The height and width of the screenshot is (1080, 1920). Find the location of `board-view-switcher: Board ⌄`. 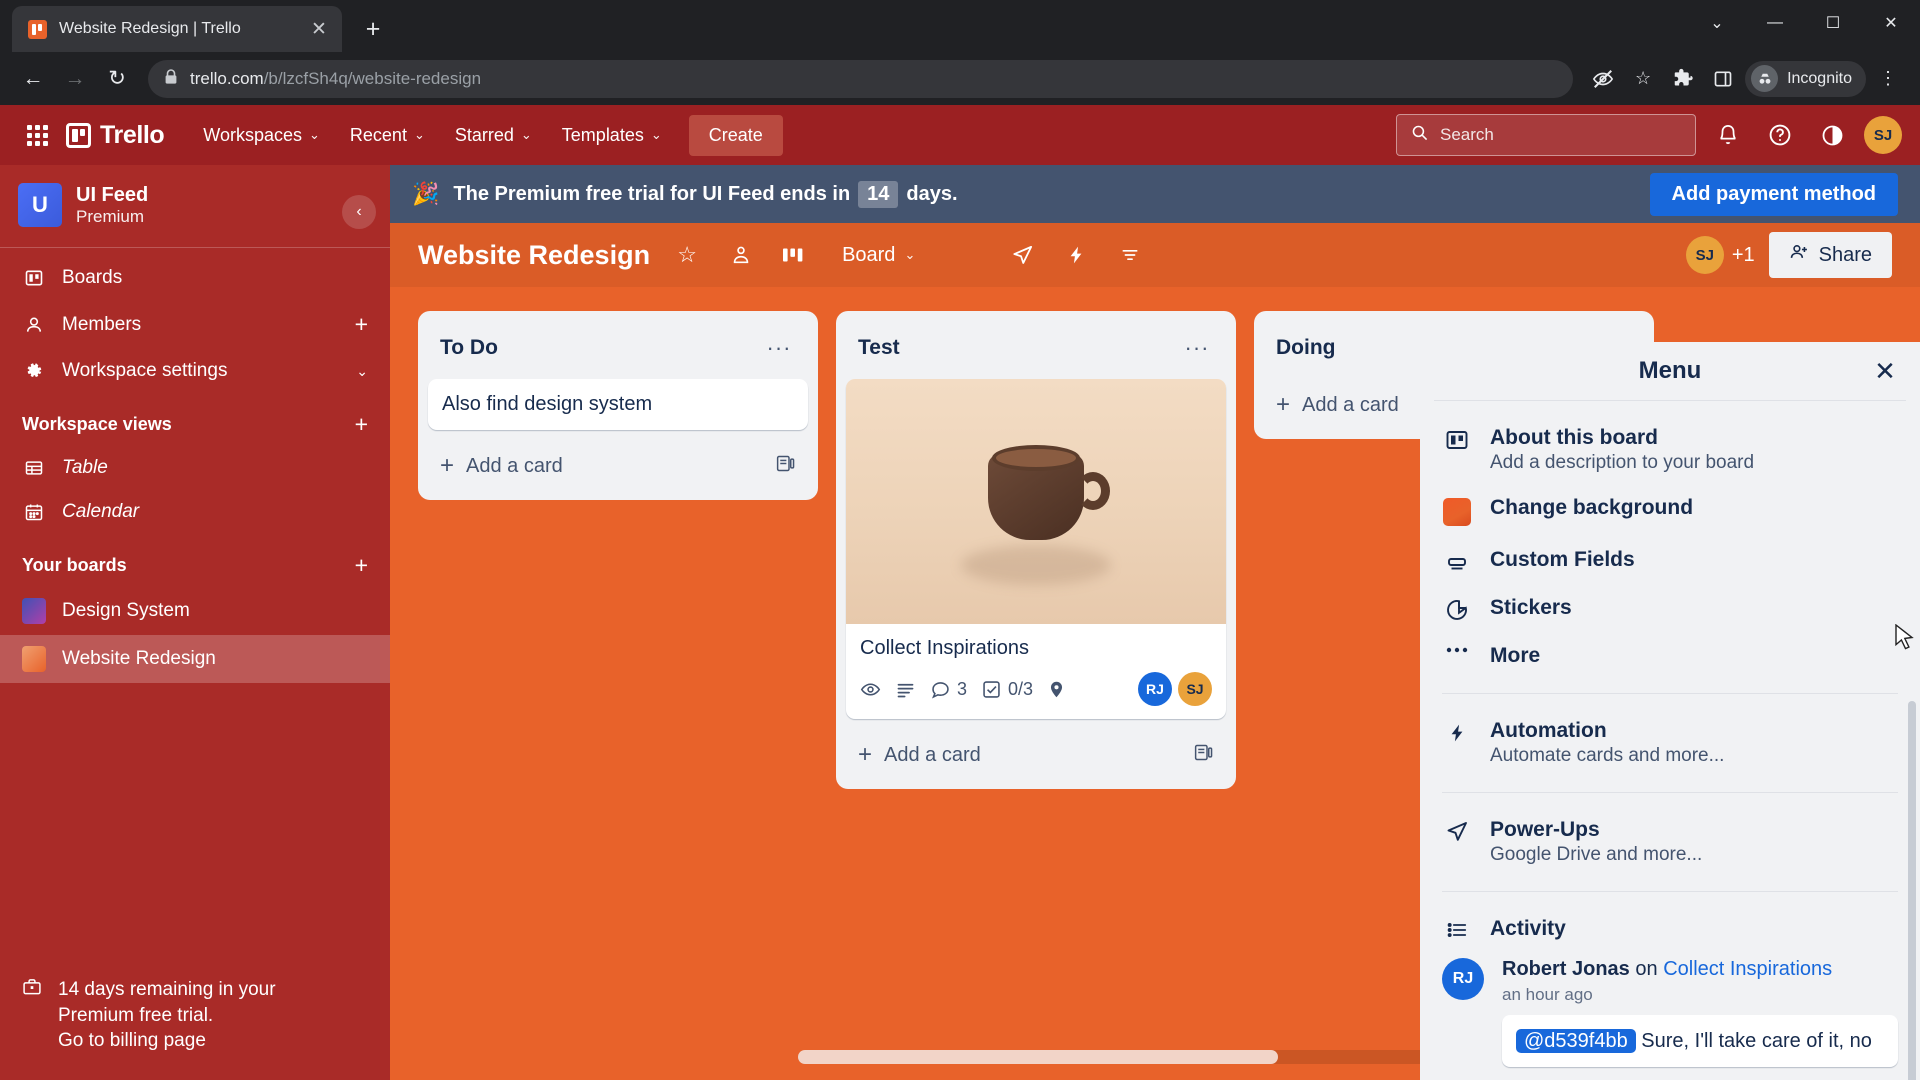

board-view-switcher: Board ⌄ is located at coordinates (878, 255).